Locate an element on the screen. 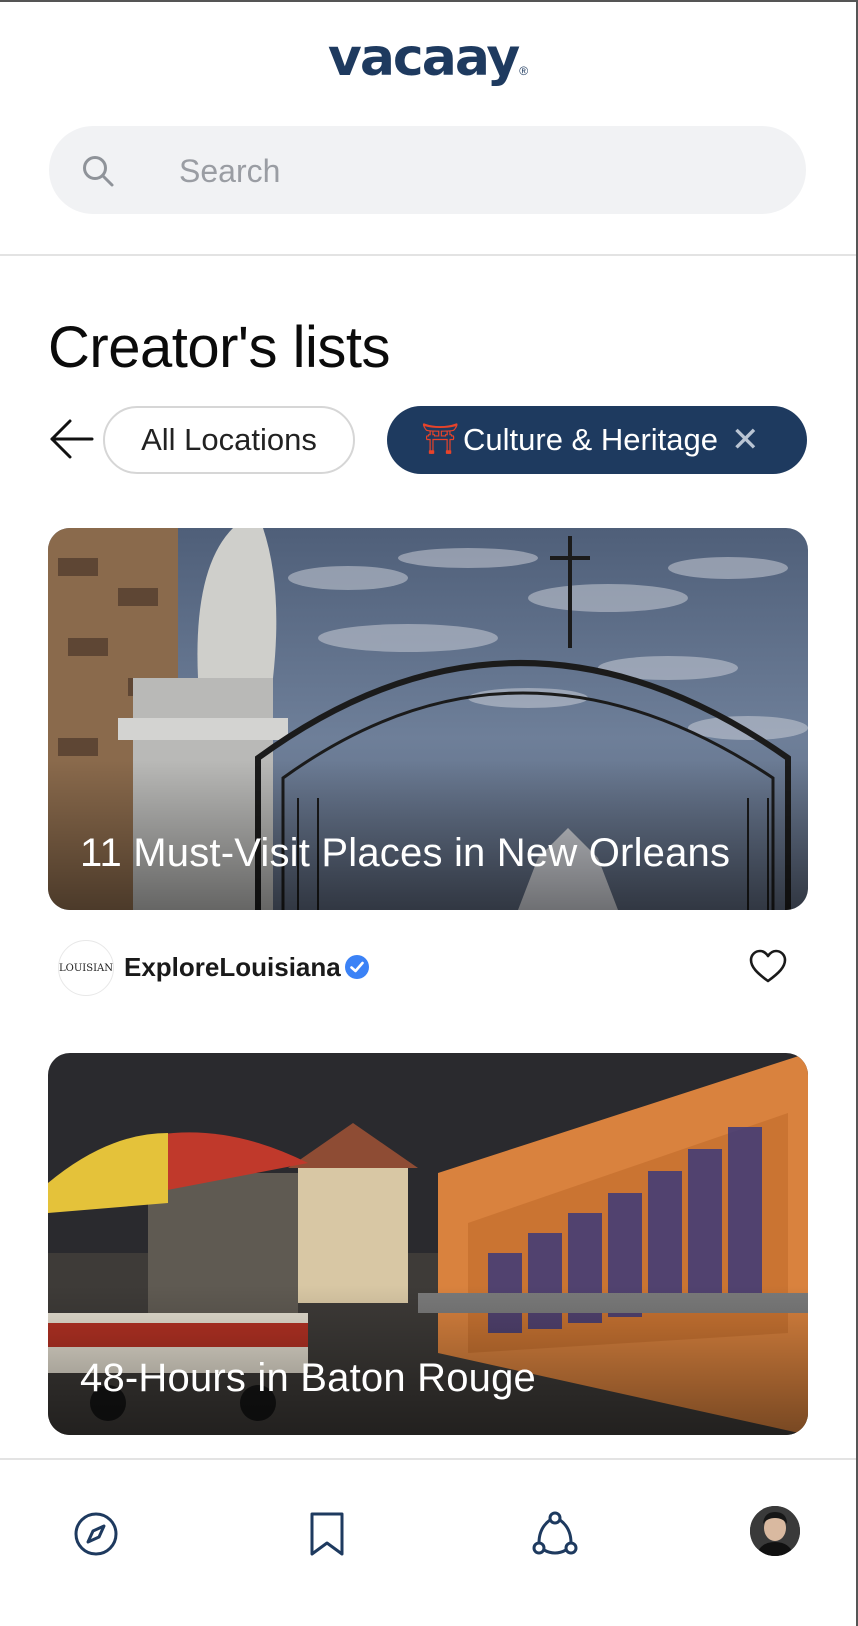 The height and width of the screenshot is (1626, 858). list-title: 11 Must-Visit Places in New Orleans is located at coordinates (405, 853).